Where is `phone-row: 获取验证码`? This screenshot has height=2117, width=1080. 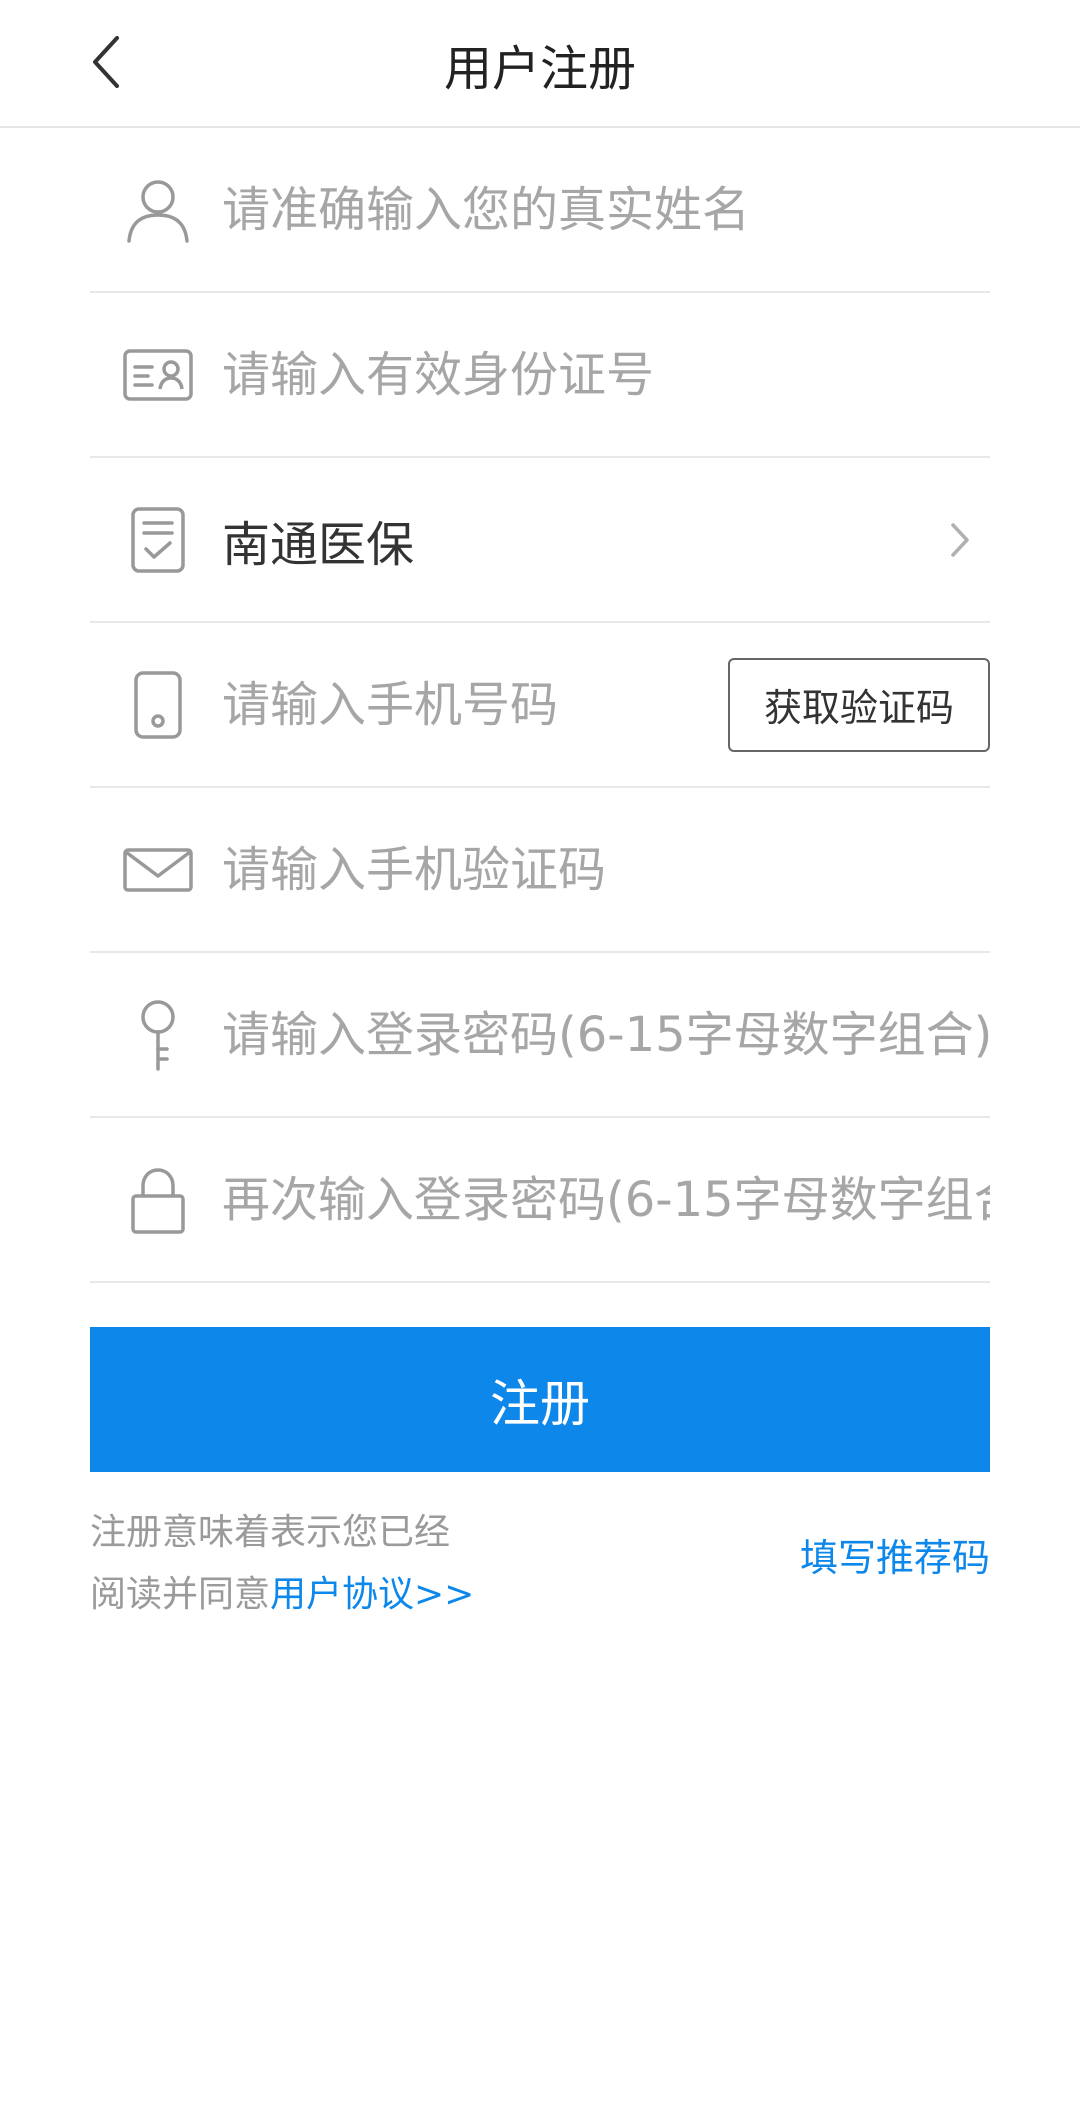 phone-row: 获取验证码 is located at coordinates (540, 705).